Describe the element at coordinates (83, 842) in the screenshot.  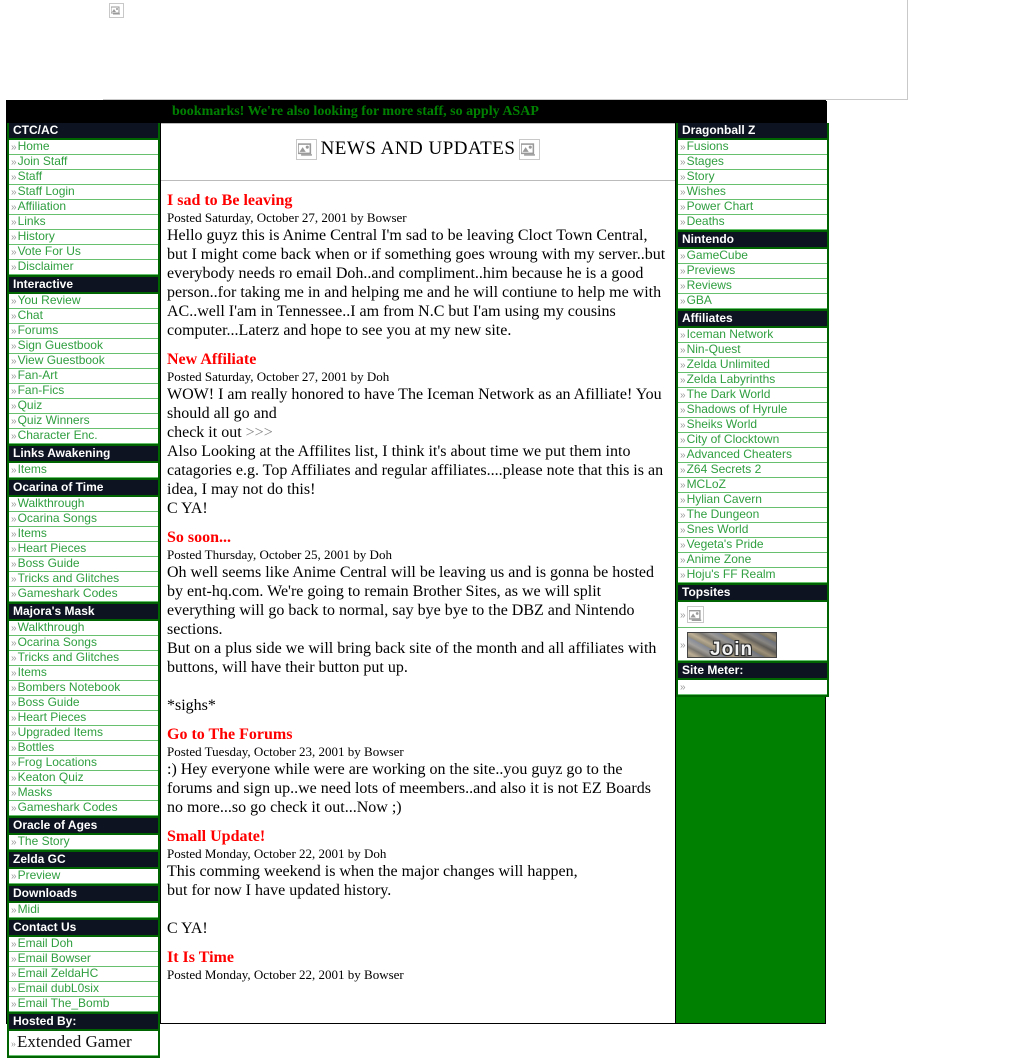
I see `menu-item-the-story: »The Story` at that location.